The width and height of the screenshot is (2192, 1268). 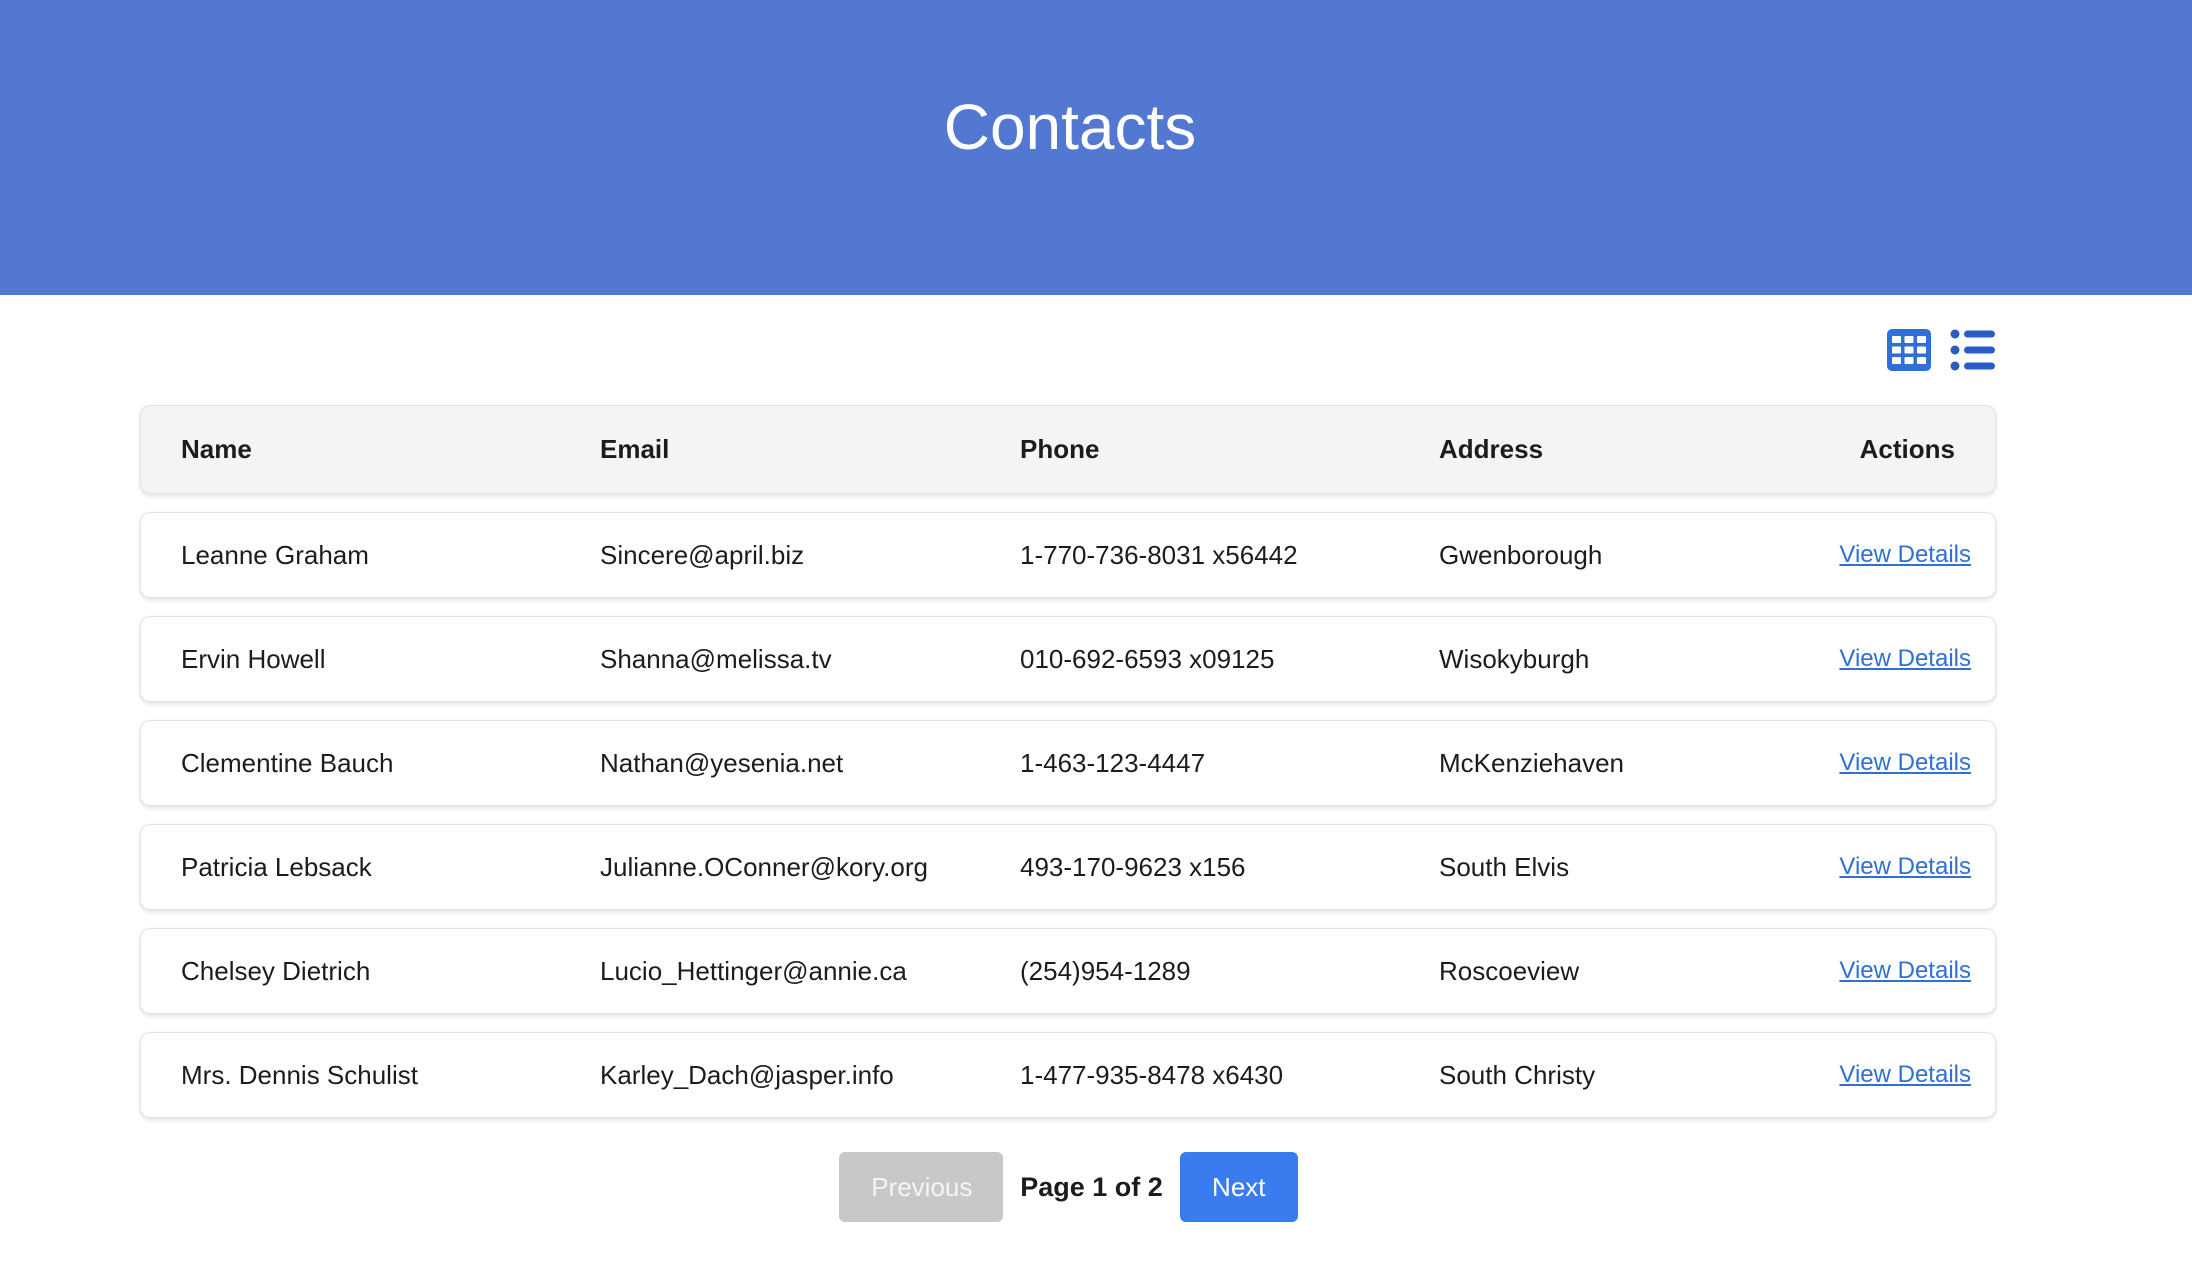 What do you see at coordinates (722, 762) in the screenshot?
I see `contact-email: Nathan@yesenia.net` at bounding box center [722, 762].